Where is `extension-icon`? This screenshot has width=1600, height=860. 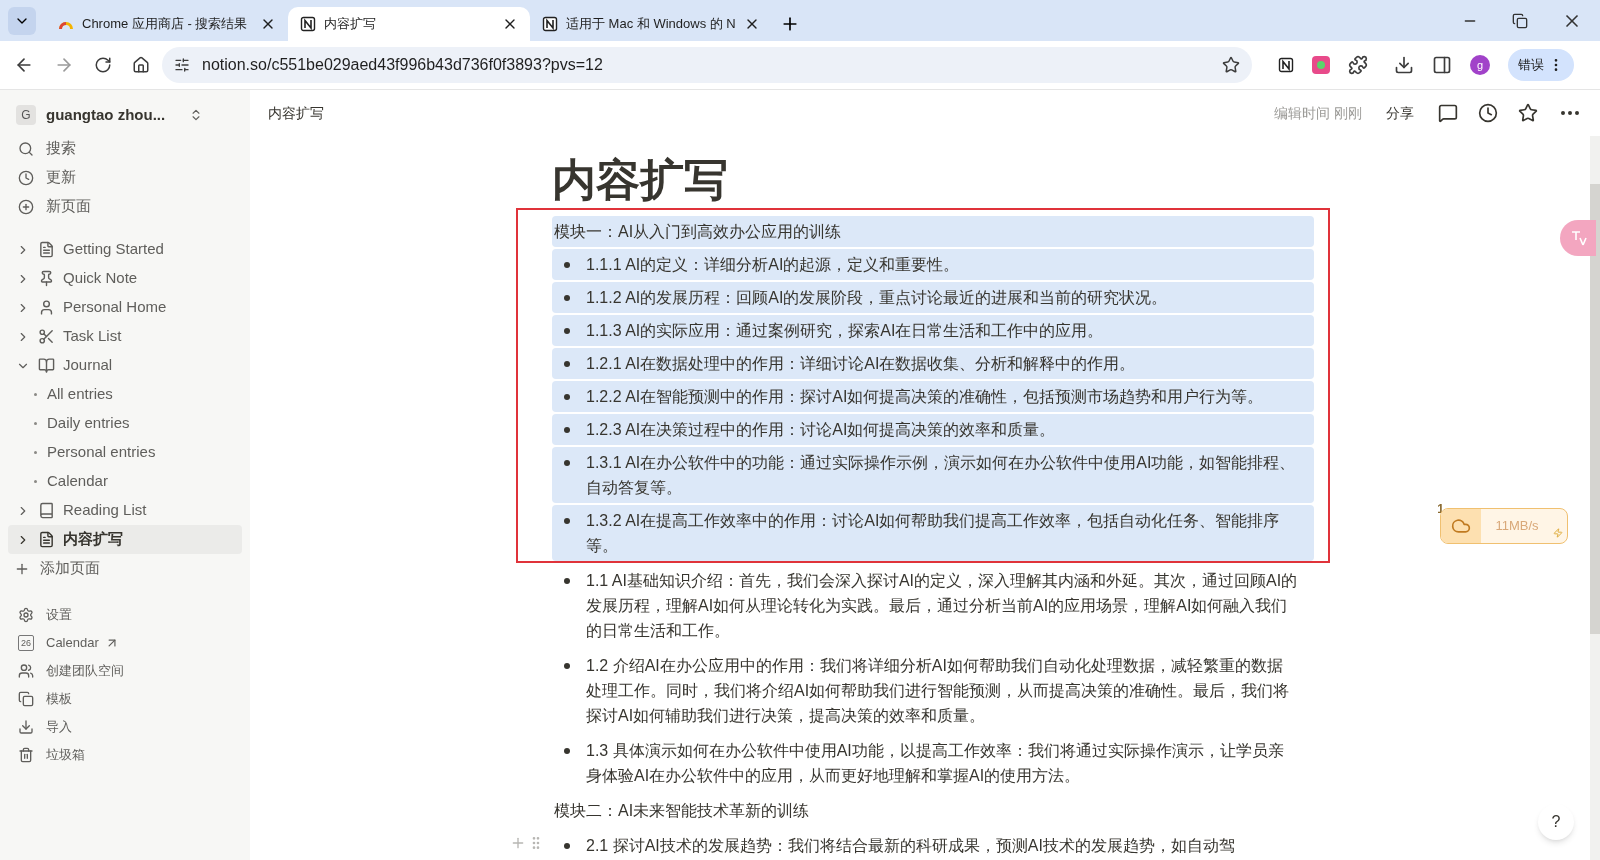 extension-icon is located at coordinates (1321, 65).